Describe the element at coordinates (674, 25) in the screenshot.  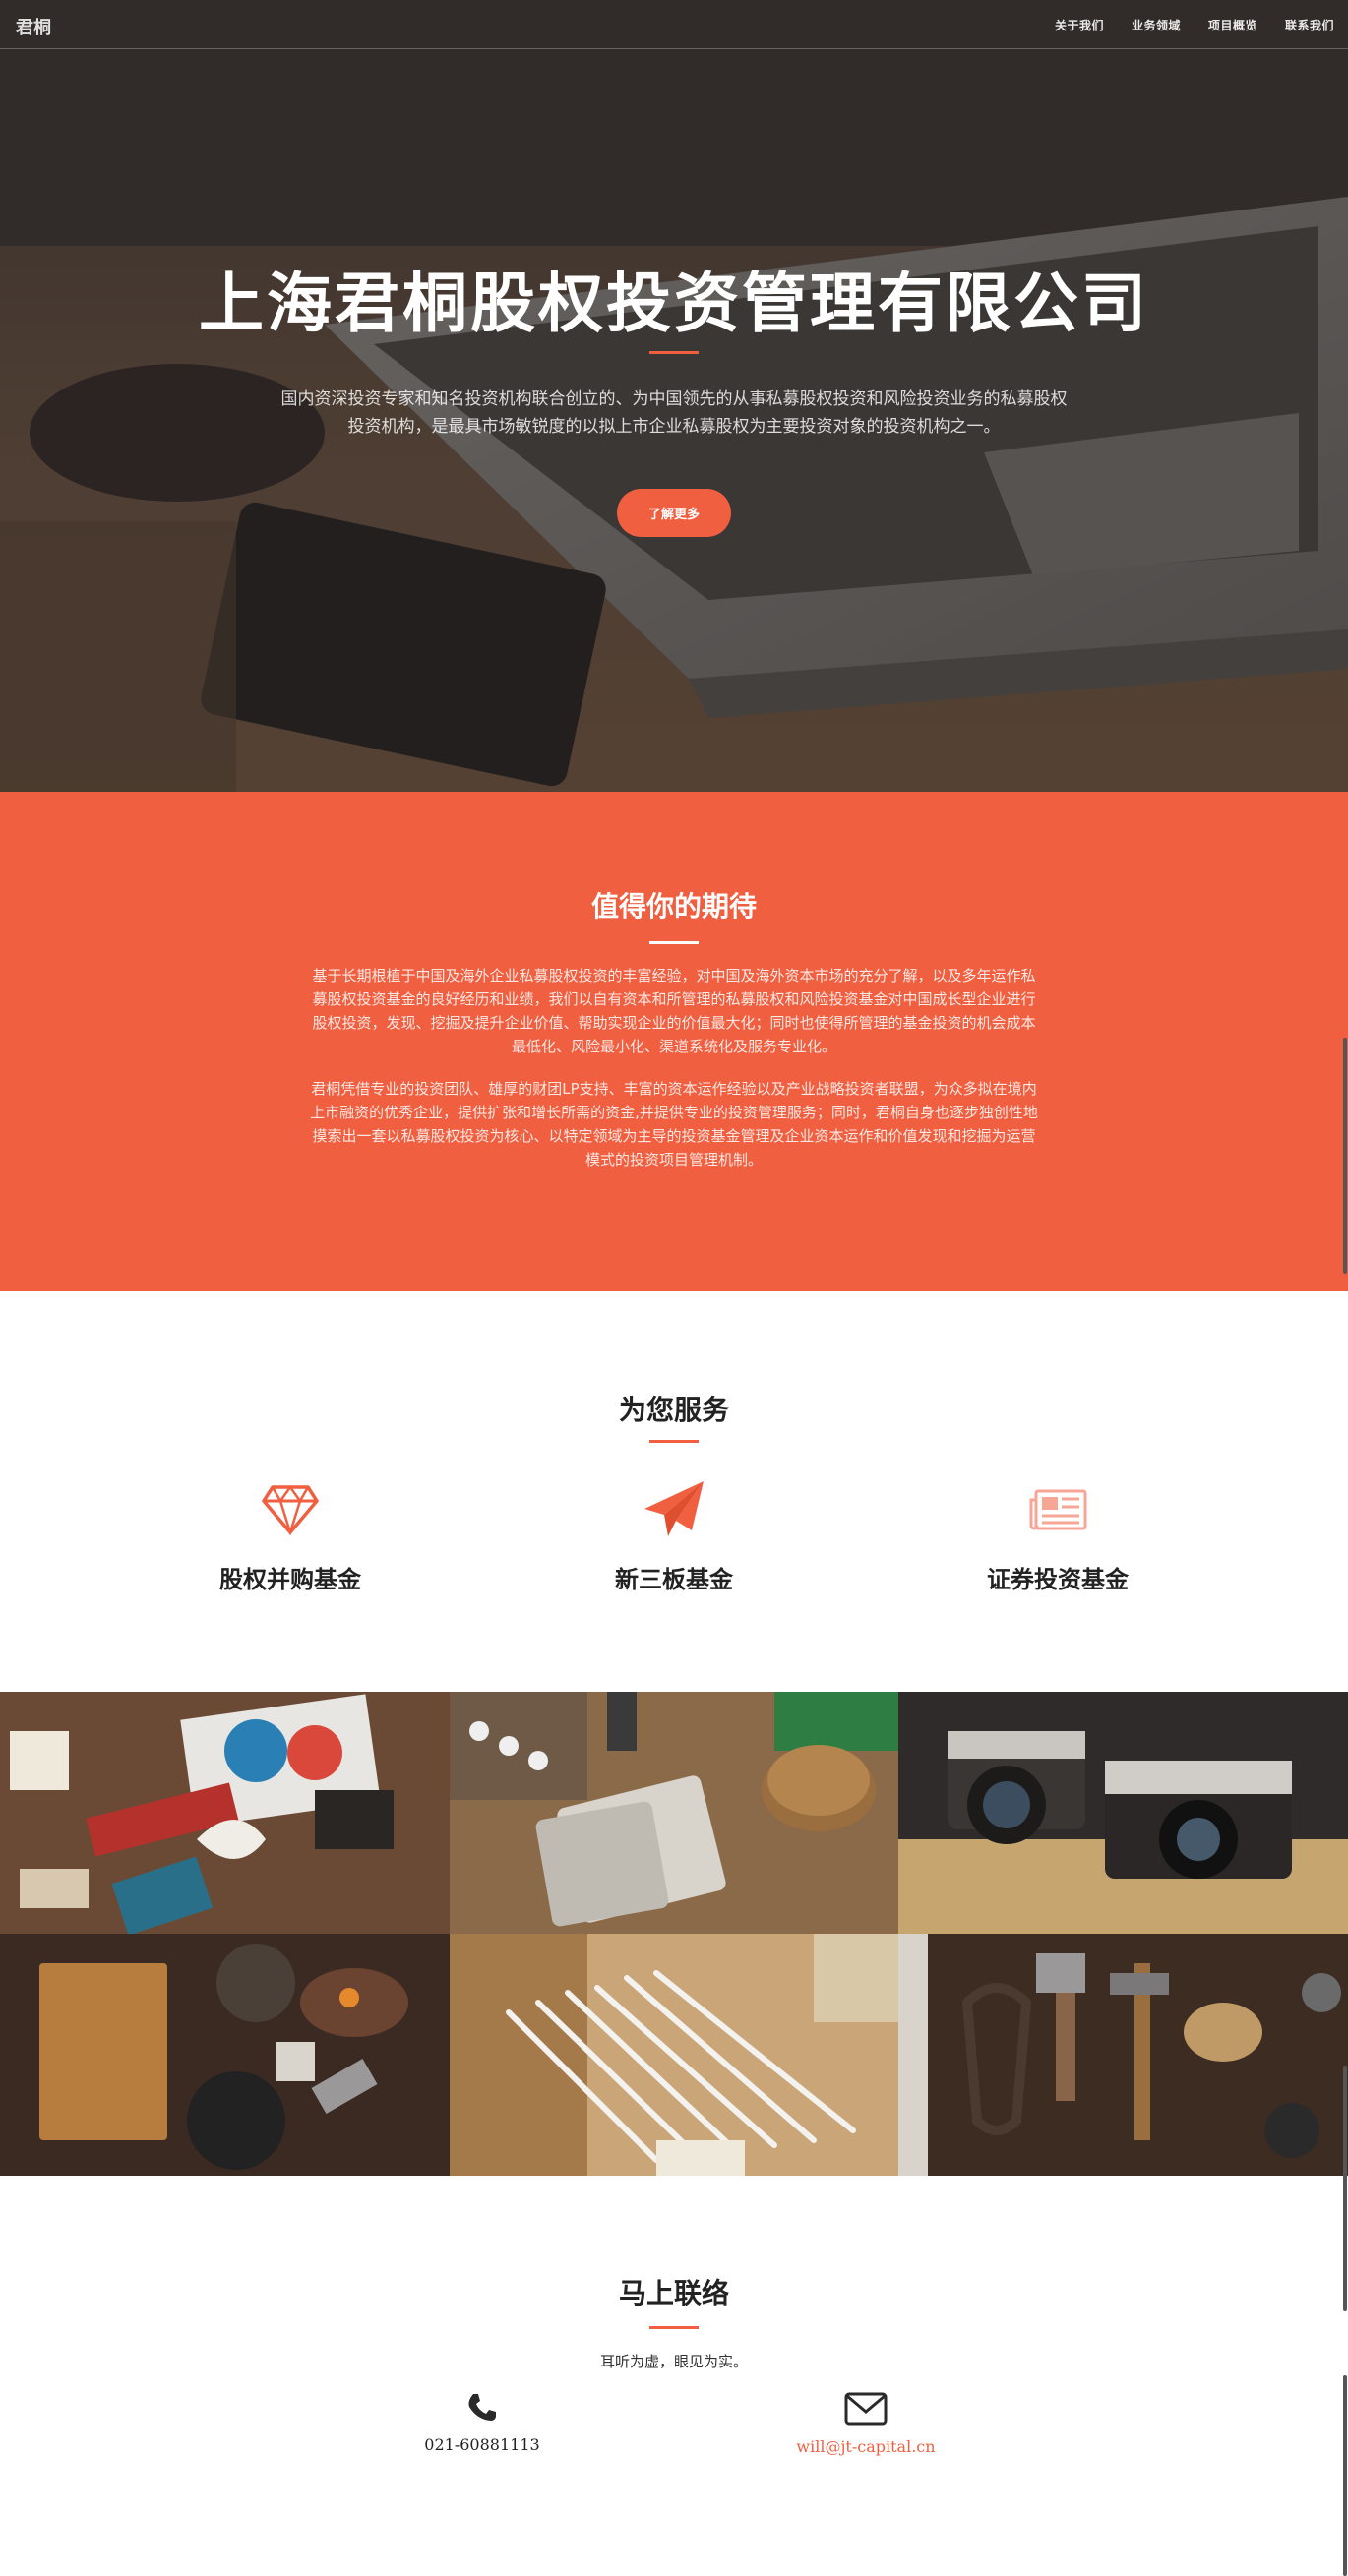
I see `top-navbar: 君桐 关于我们 业务领域 项目概览 联系我们` at that location.